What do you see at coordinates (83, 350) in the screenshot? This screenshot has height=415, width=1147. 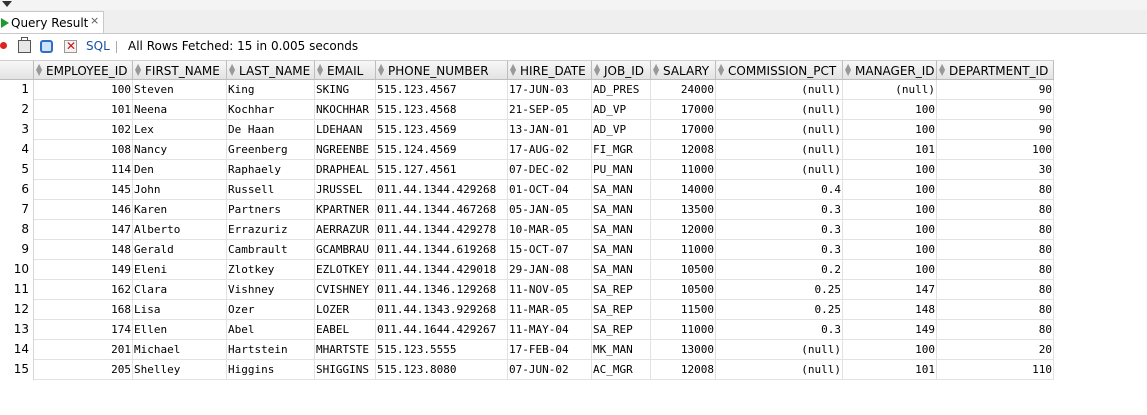 I see `cell-employee-id: 201` at bounding box center [83, 350].